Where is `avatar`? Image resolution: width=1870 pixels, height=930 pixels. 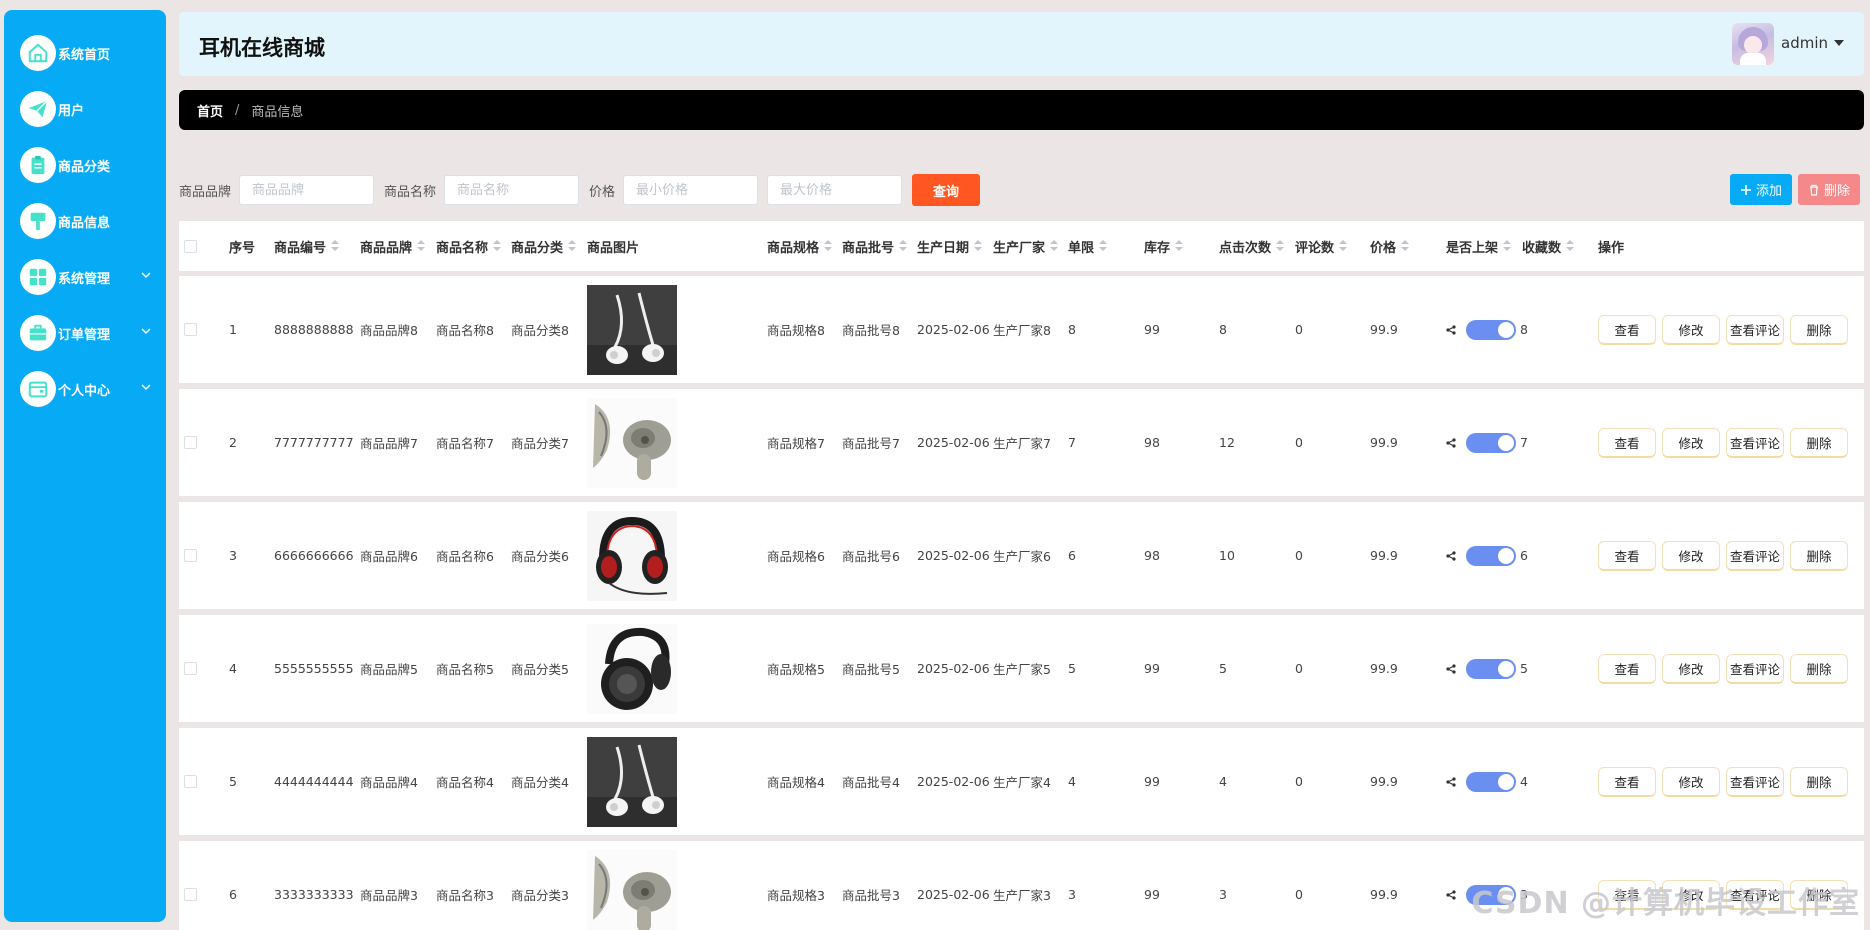 avatar is located at coordinates (1753, 44).